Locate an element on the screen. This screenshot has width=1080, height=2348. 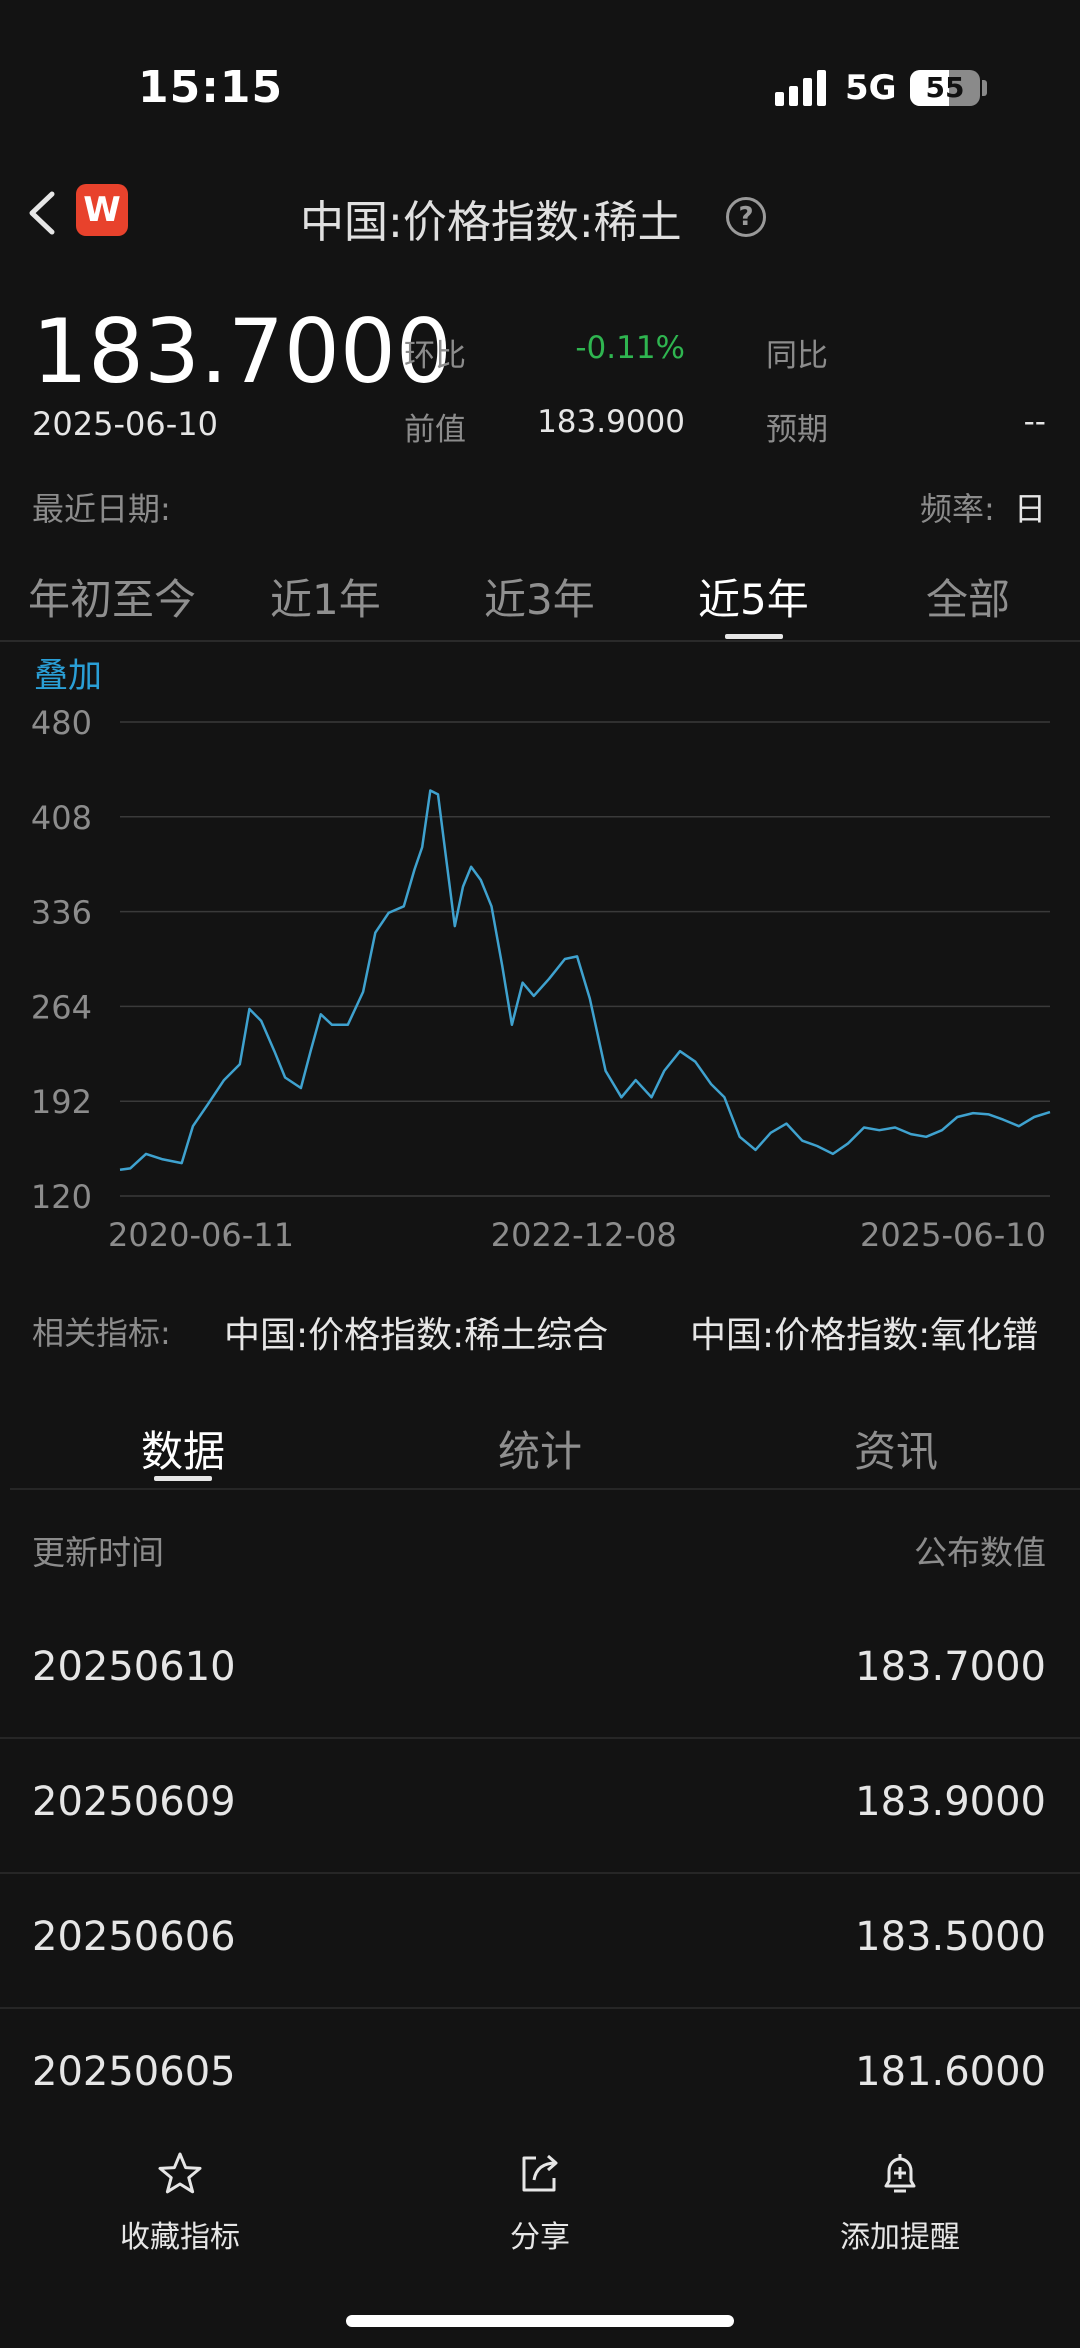
back-icon is located at coordinates (42, 213).